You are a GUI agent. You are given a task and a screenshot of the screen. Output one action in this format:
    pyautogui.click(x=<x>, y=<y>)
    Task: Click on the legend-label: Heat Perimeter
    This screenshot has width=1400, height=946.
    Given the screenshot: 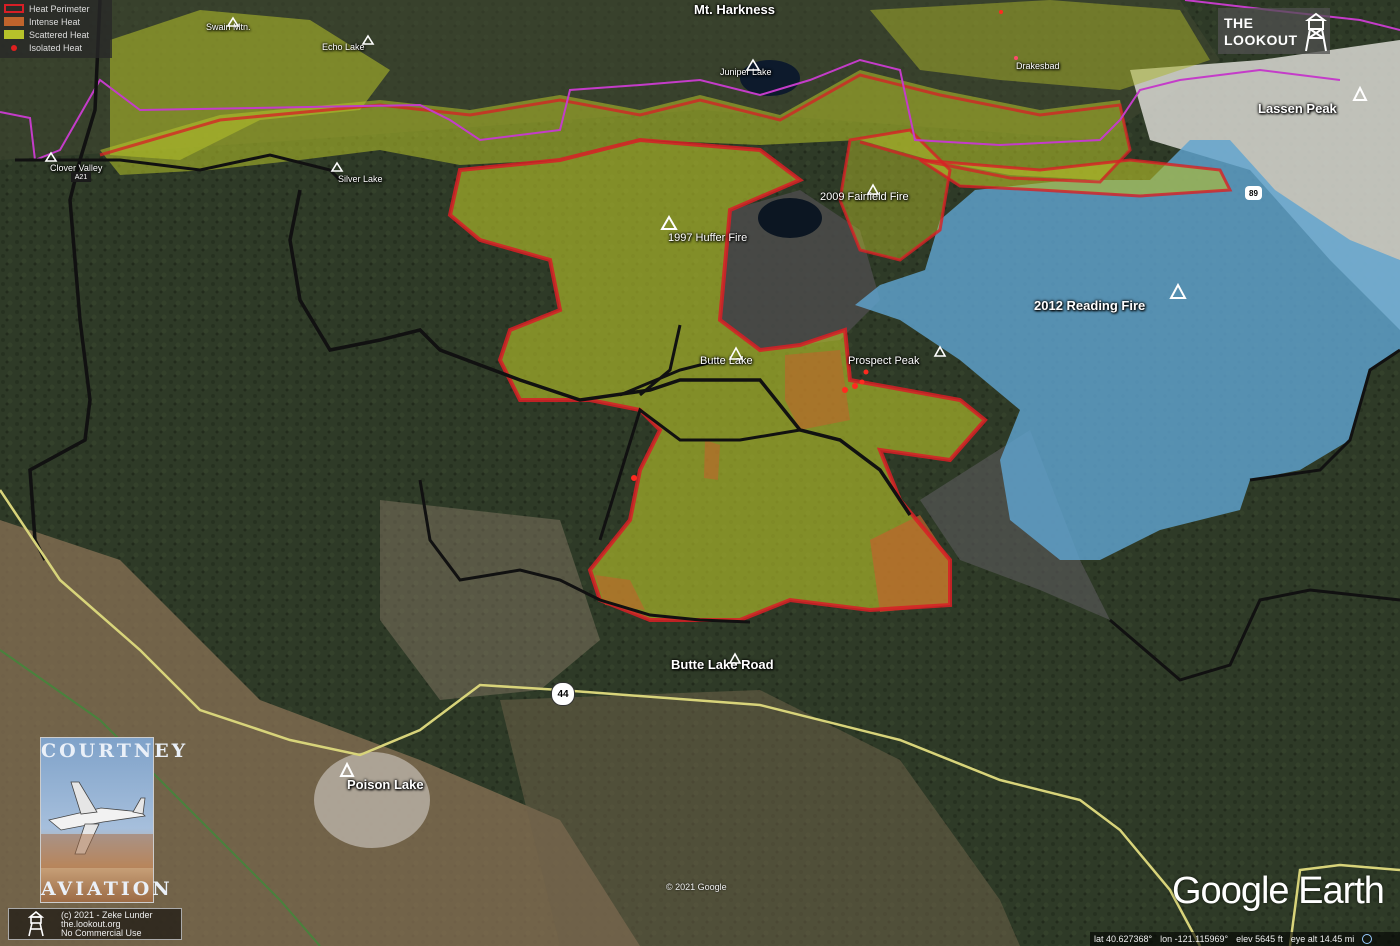 What is the action you would take?
    pyautogui.click(x=59, y=8)
    